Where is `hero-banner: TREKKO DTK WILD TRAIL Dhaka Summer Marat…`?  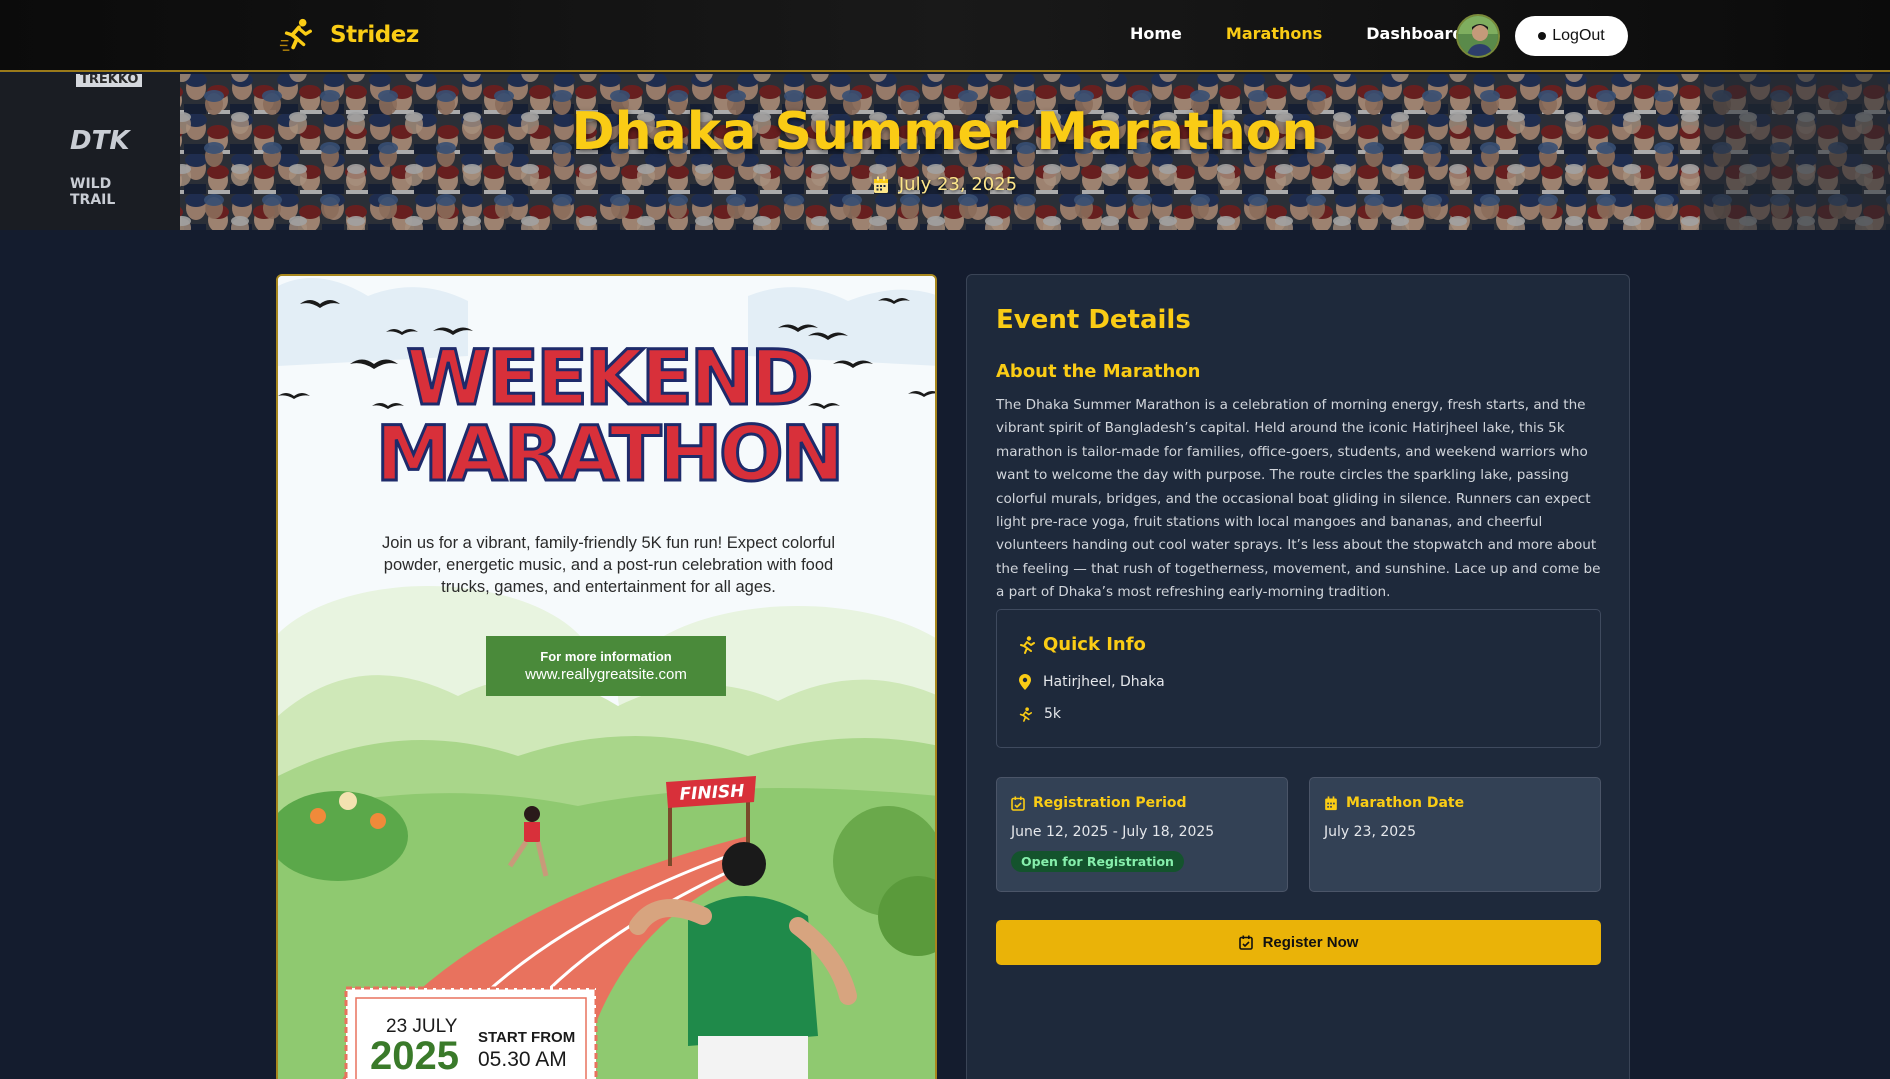
hero-banner: TREKKO DTK WILD TRAIL Dhaka Summer Marat… is located at coordinates (945, 152).